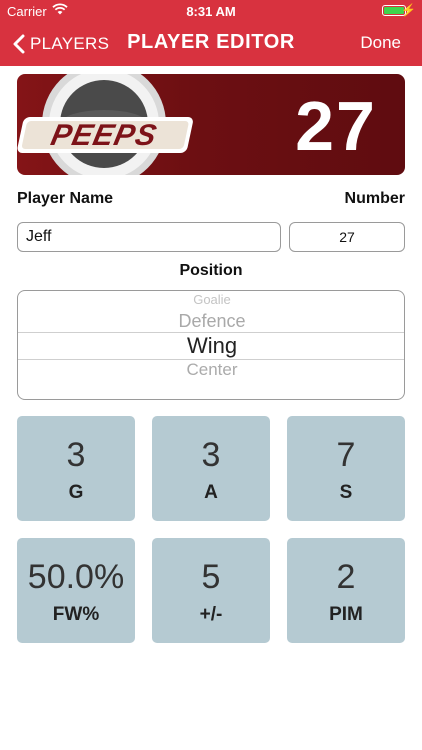 This screenshot has width=422, height=750. Describe the element at coordinates (211, 124) in the screenshot. I see `player-banner: PEEPS 27` at that location.